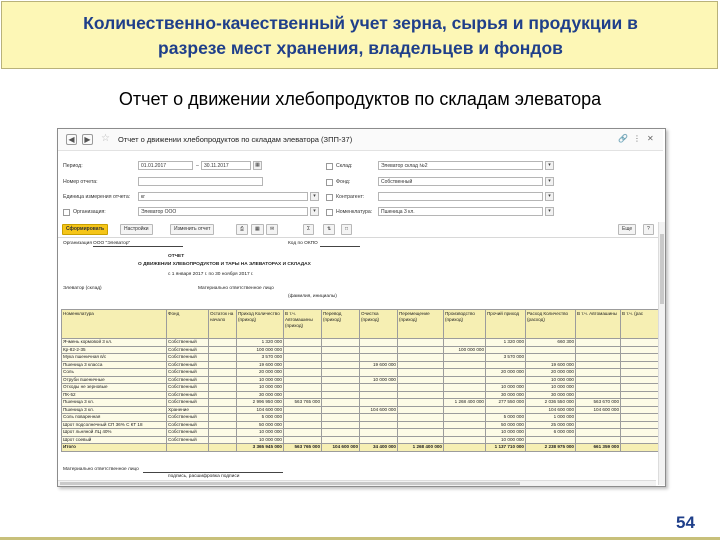 Image resolution: width=720 pixels, height=540 pixels. What do you see at coordinates (627, 229) in the screenshot?
I see `more-button: Еще` at bounding box center [627, 229].